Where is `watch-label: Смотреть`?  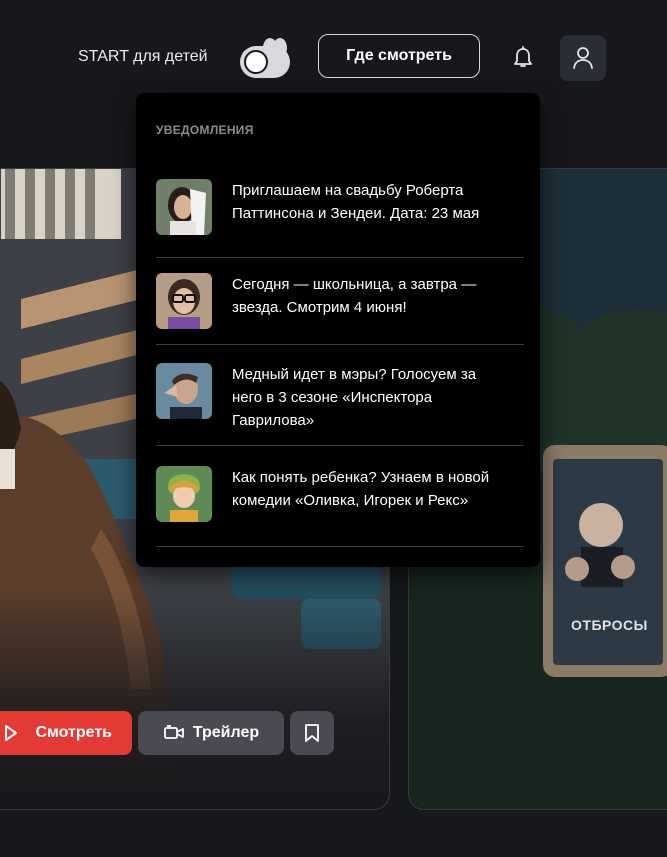
watch-label: Смотреть is located at coordinates (73, 732).